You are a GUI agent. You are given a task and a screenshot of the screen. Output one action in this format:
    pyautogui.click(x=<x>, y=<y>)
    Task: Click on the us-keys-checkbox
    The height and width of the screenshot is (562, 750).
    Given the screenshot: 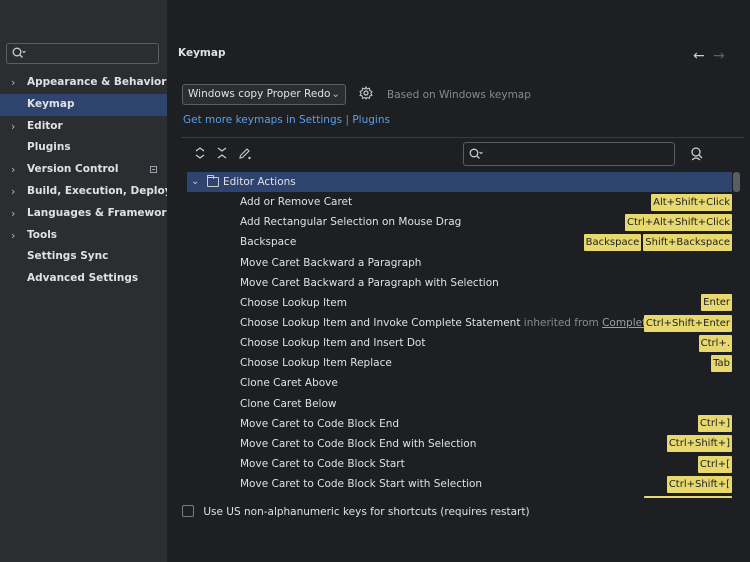 What is the action you would take?
    pyautogui.click(x=188, y=511)
    